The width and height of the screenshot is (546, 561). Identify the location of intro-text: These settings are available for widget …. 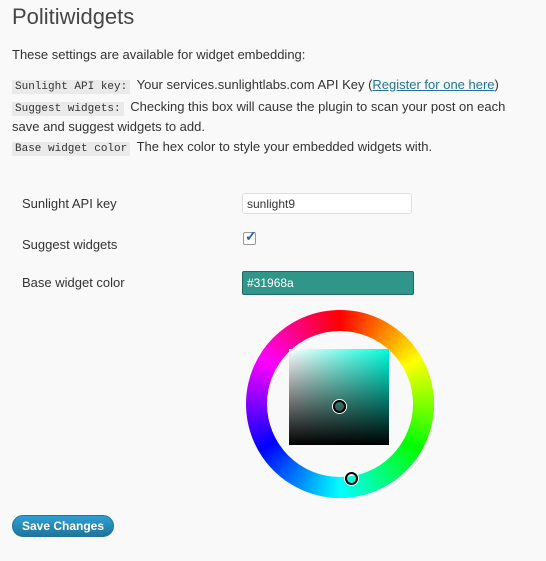
(159, 54).